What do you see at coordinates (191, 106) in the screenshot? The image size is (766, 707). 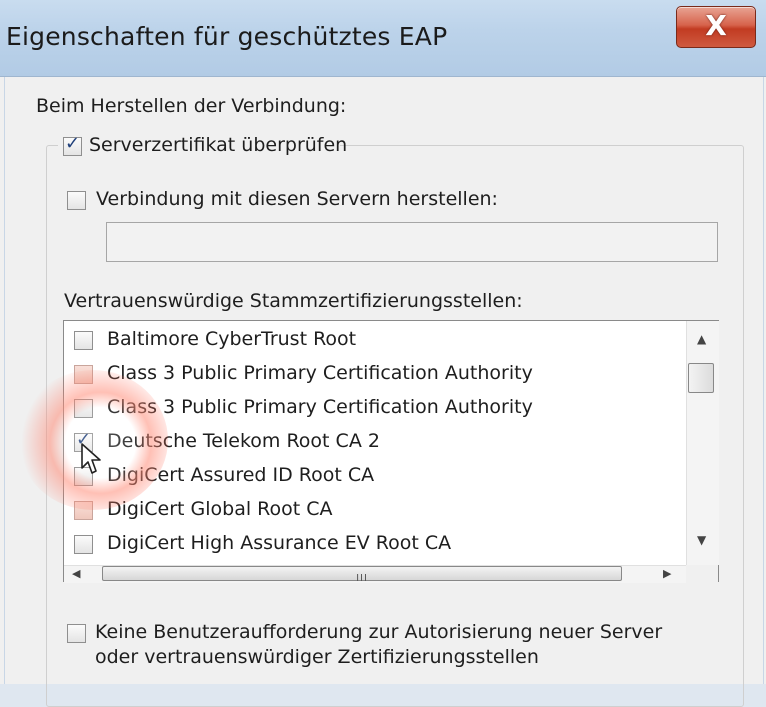 I see `section-label: Beim Herstellen der Verbindung:` at bounding box center [191, 106].